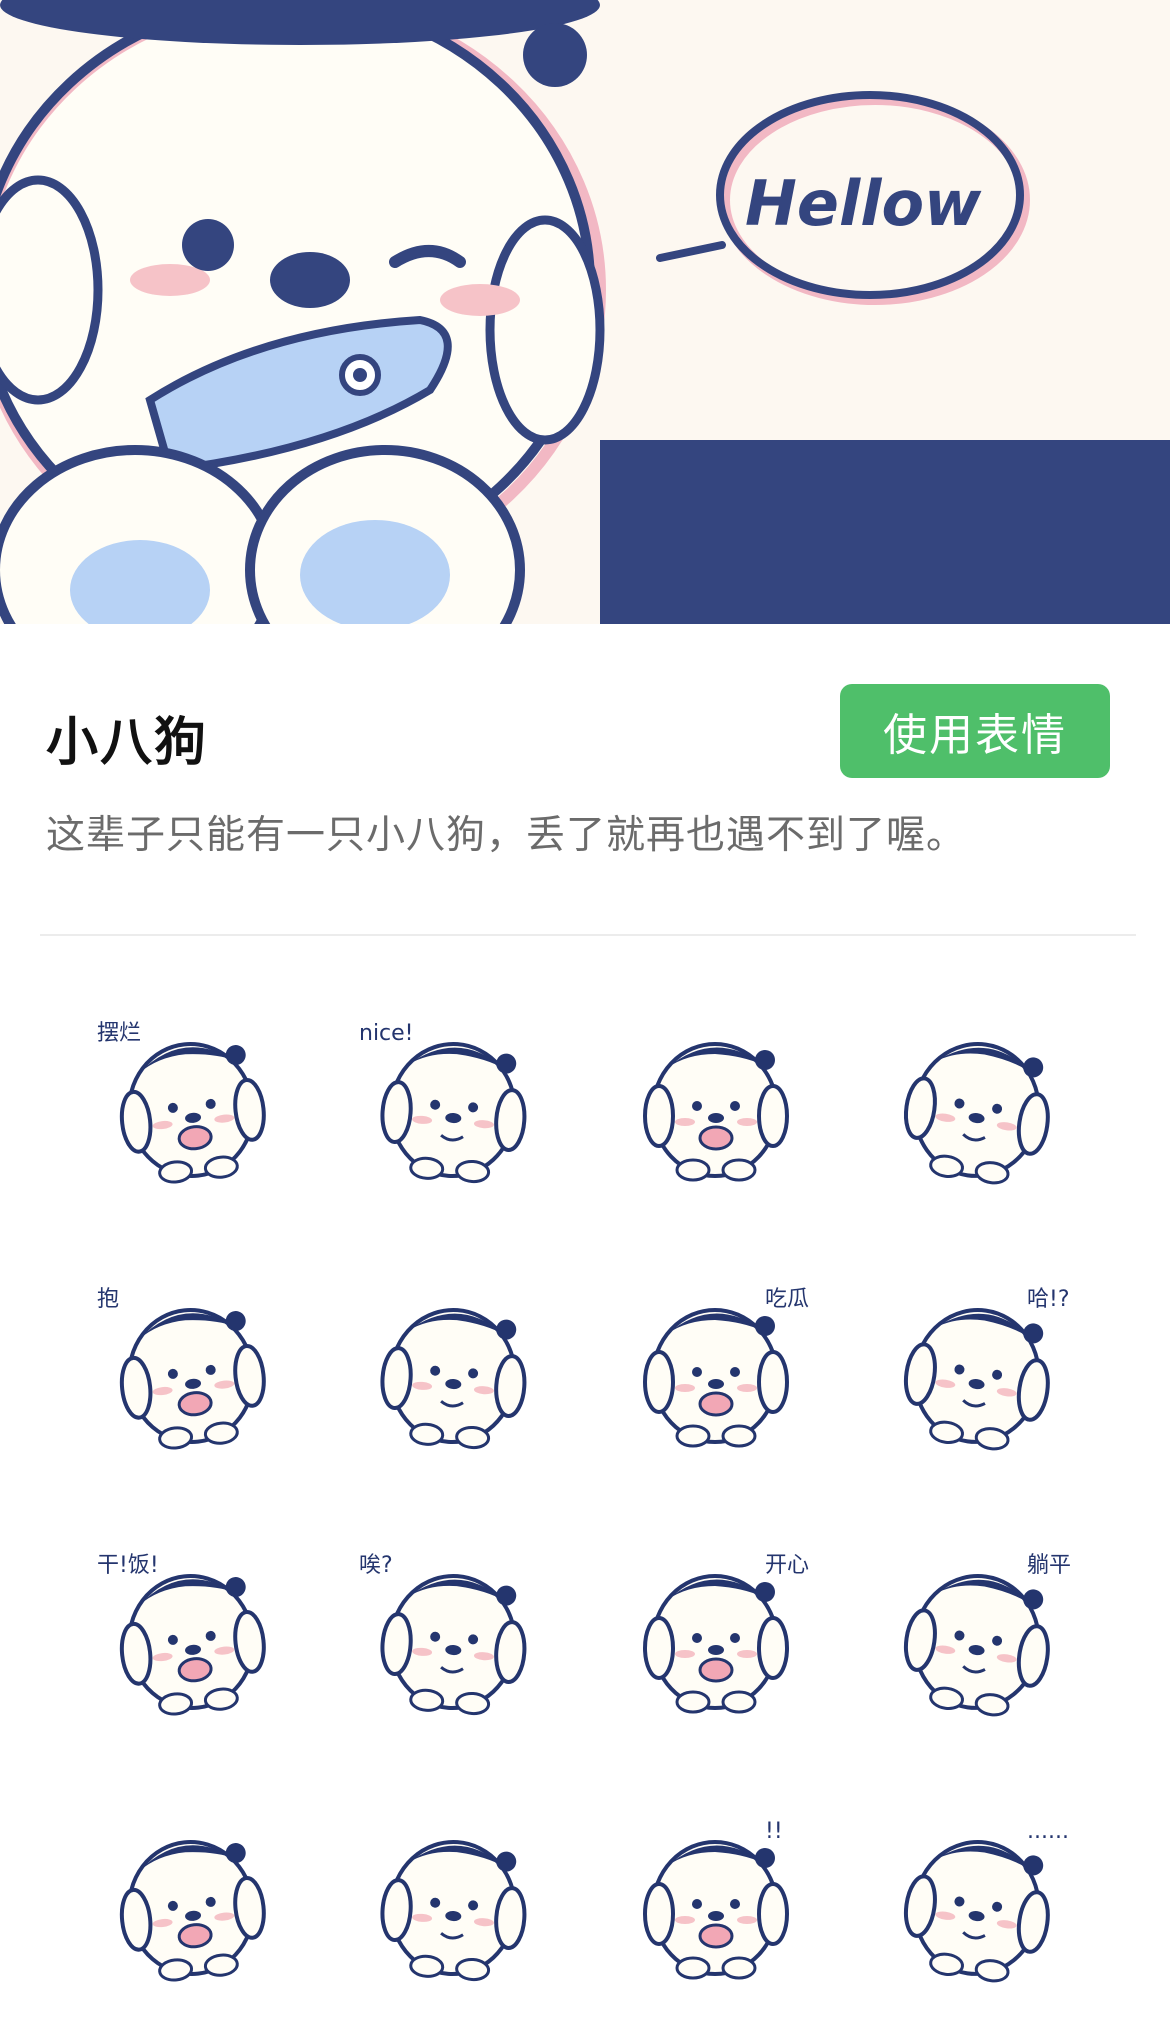 The height and width of the screenshot is (2044, 1170). What do you see at coordinates (376, 1565) in the screenshot?
I see `sticker-caption: 唉?` at bounding box center [376, 1565].